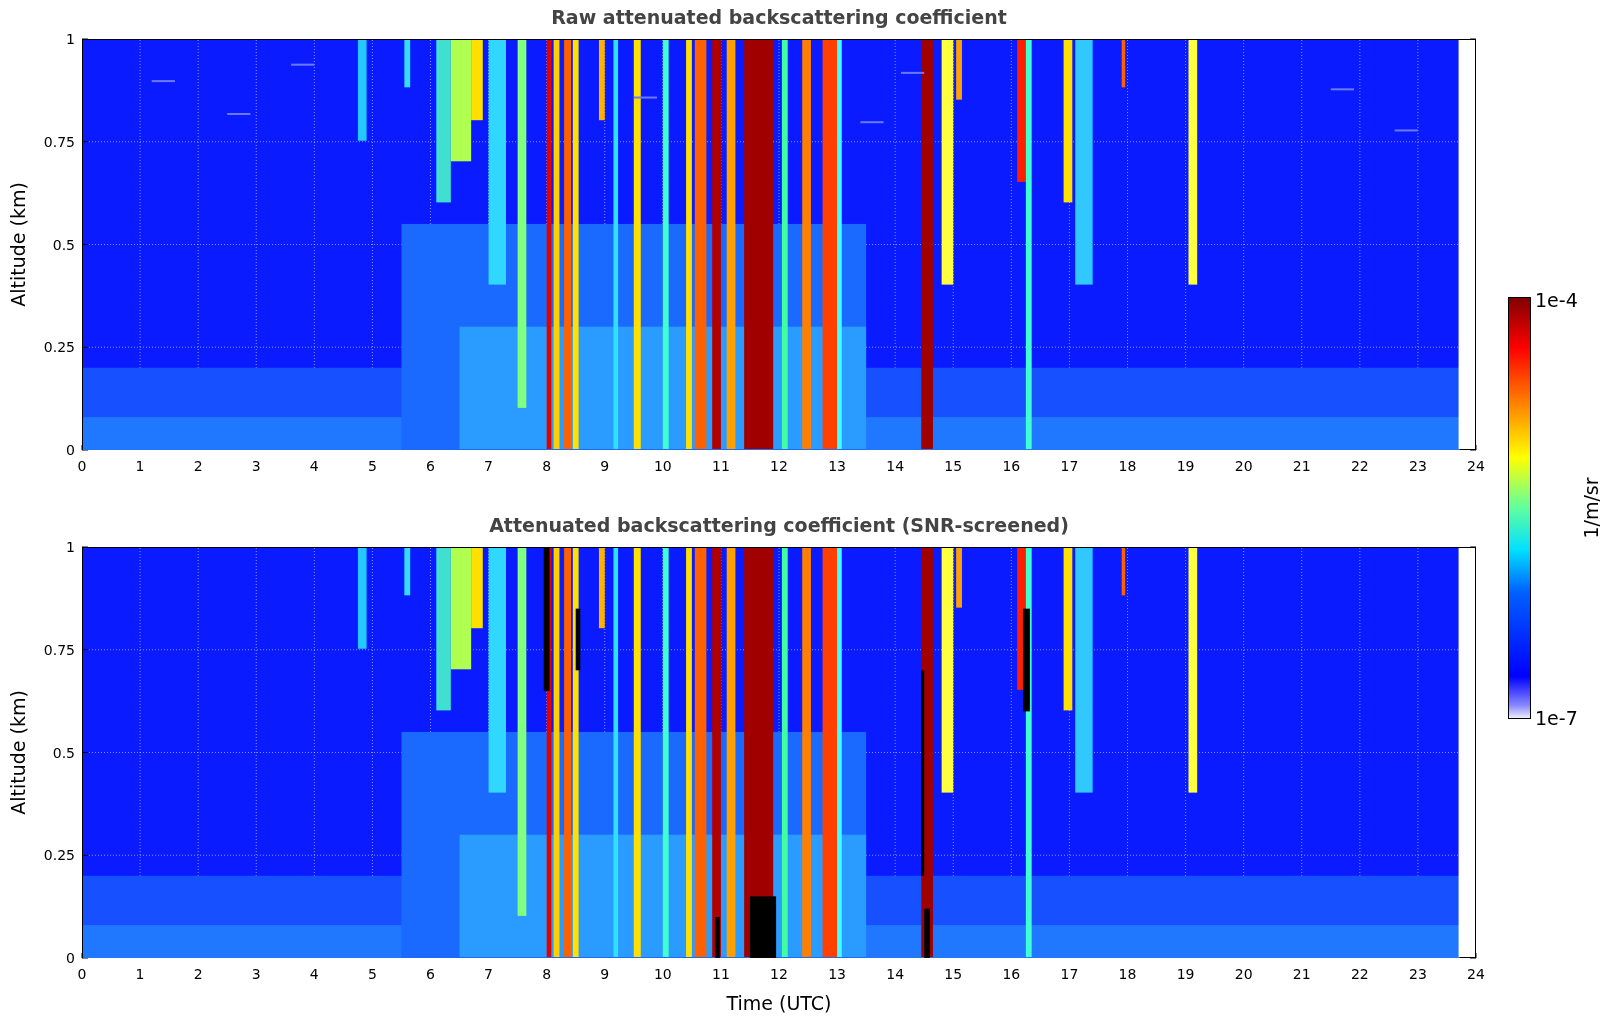 The height and width of the screenshot is (1020, 1621). Describe the element at coordinates (1591, 508) in the screenshot. I see `colorbar-label: 1/m/sr` at that location.